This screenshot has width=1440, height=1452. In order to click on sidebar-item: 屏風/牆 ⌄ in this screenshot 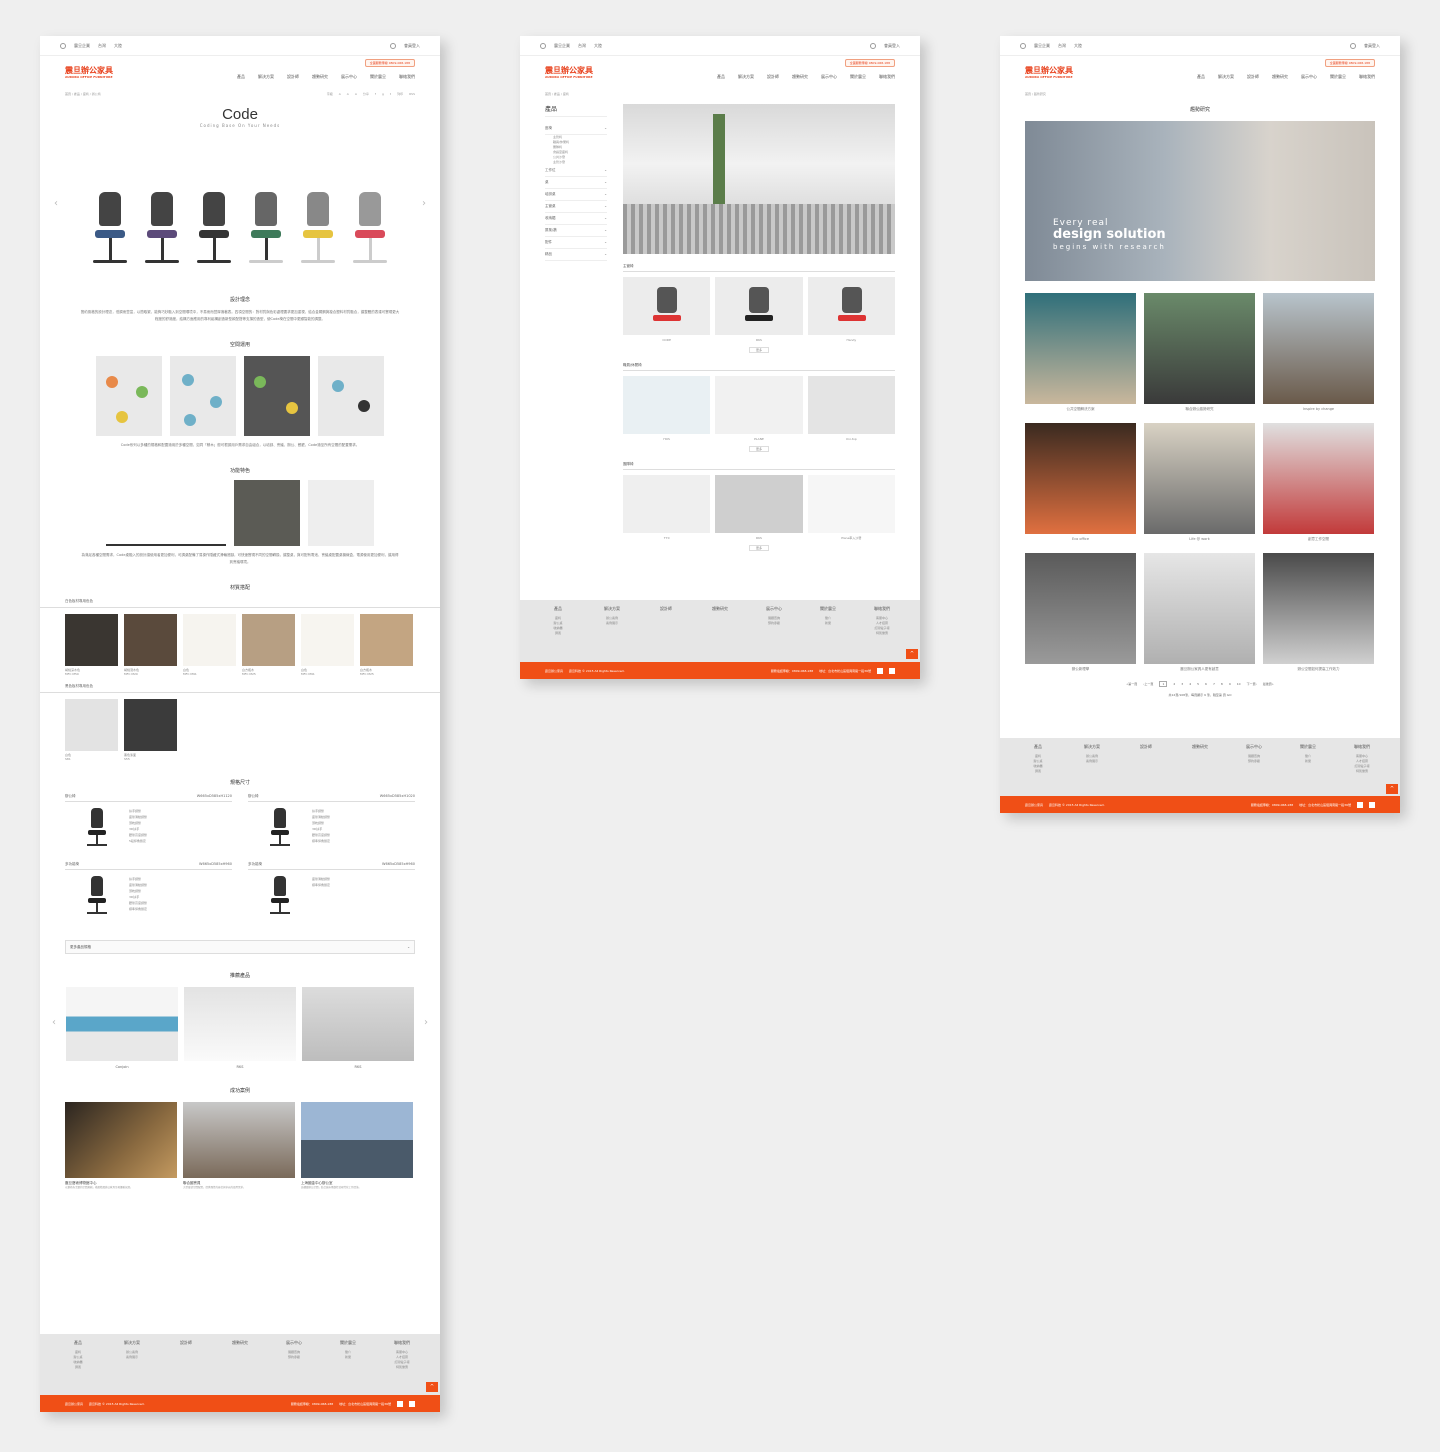, I will do `click(576, 231)`.